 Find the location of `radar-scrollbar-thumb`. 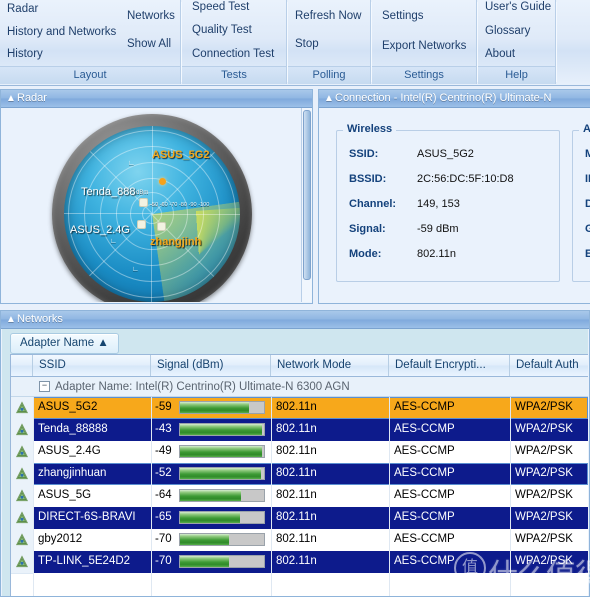

radar-scrollbar-thumb is located at coordinates (307, 195).